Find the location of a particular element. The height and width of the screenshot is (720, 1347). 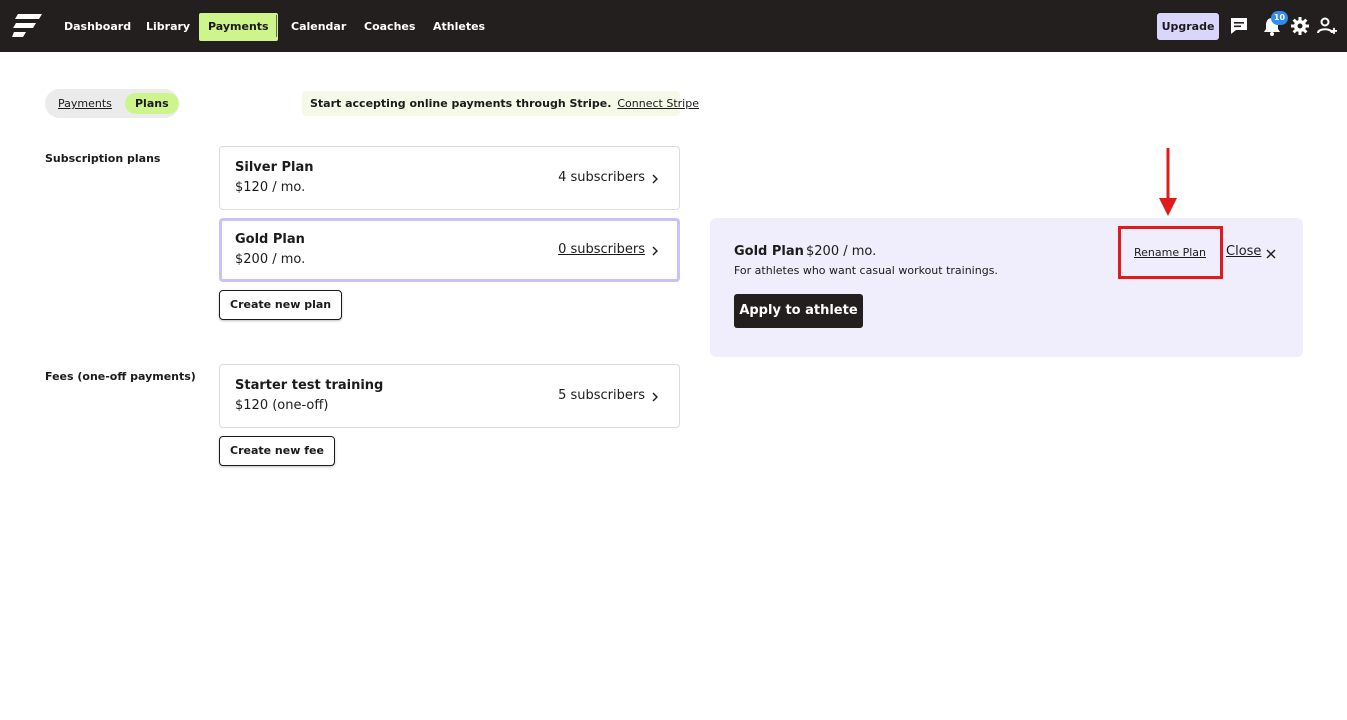

subscription-plans-heading: Subscription plans is located at coordinates (103, 158).